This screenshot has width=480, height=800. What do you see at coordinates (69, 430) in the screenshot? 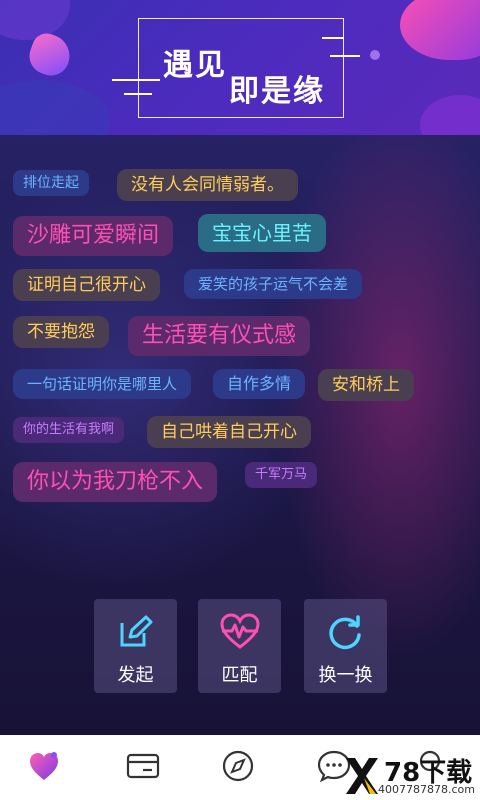
I see `tag-item: 你的生活有我啊` at bounding box center [69, 430].